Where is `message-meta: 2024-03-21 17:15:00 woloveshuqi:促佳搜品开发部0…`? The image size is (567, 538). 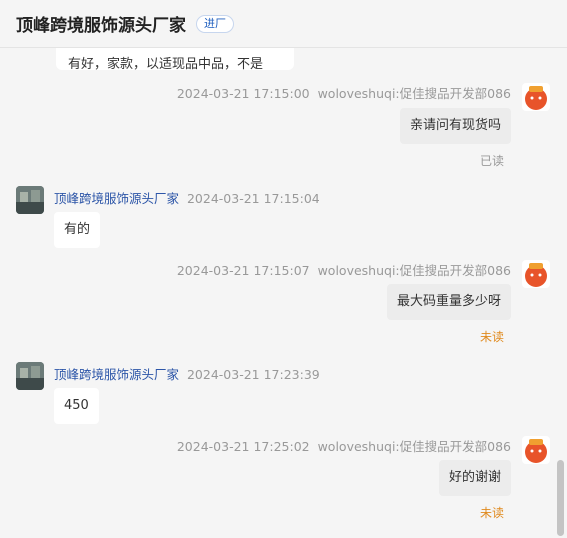 message-meta: 2024-03-21 17:15:00 woloveshuqi:促佳搜品开发部0… is located at coordinates (344, 92).